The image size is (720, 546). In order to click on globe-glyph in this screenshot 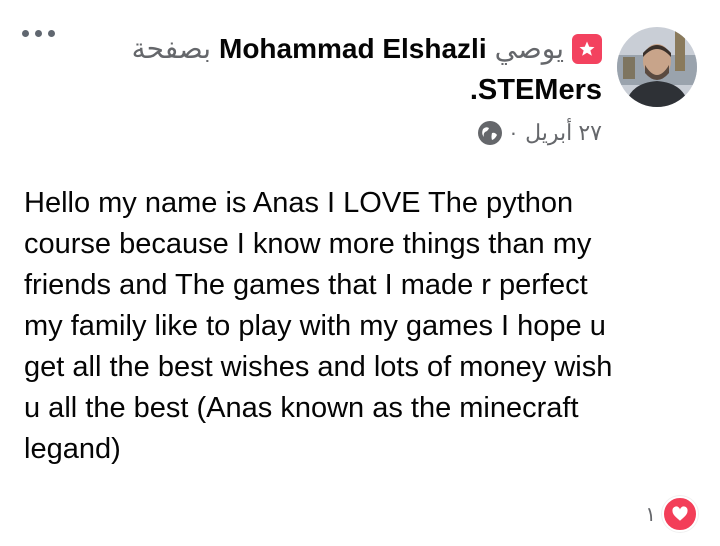, I will do `click(489, 133)`.